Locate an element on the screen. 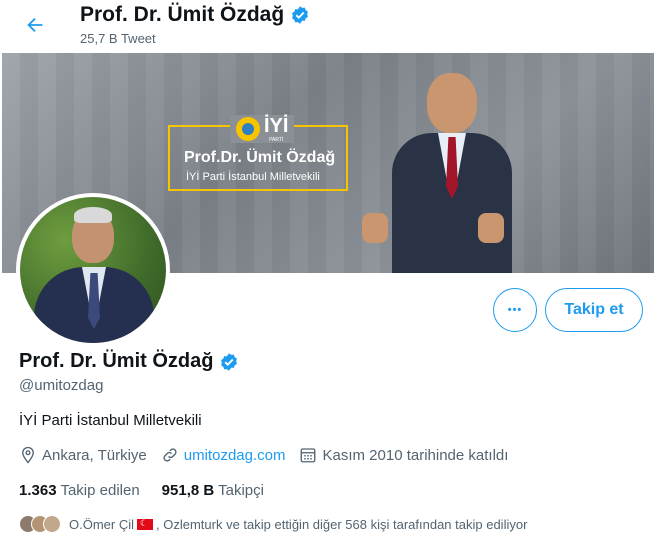  avatar-photo is located at coordinates (93, 270).